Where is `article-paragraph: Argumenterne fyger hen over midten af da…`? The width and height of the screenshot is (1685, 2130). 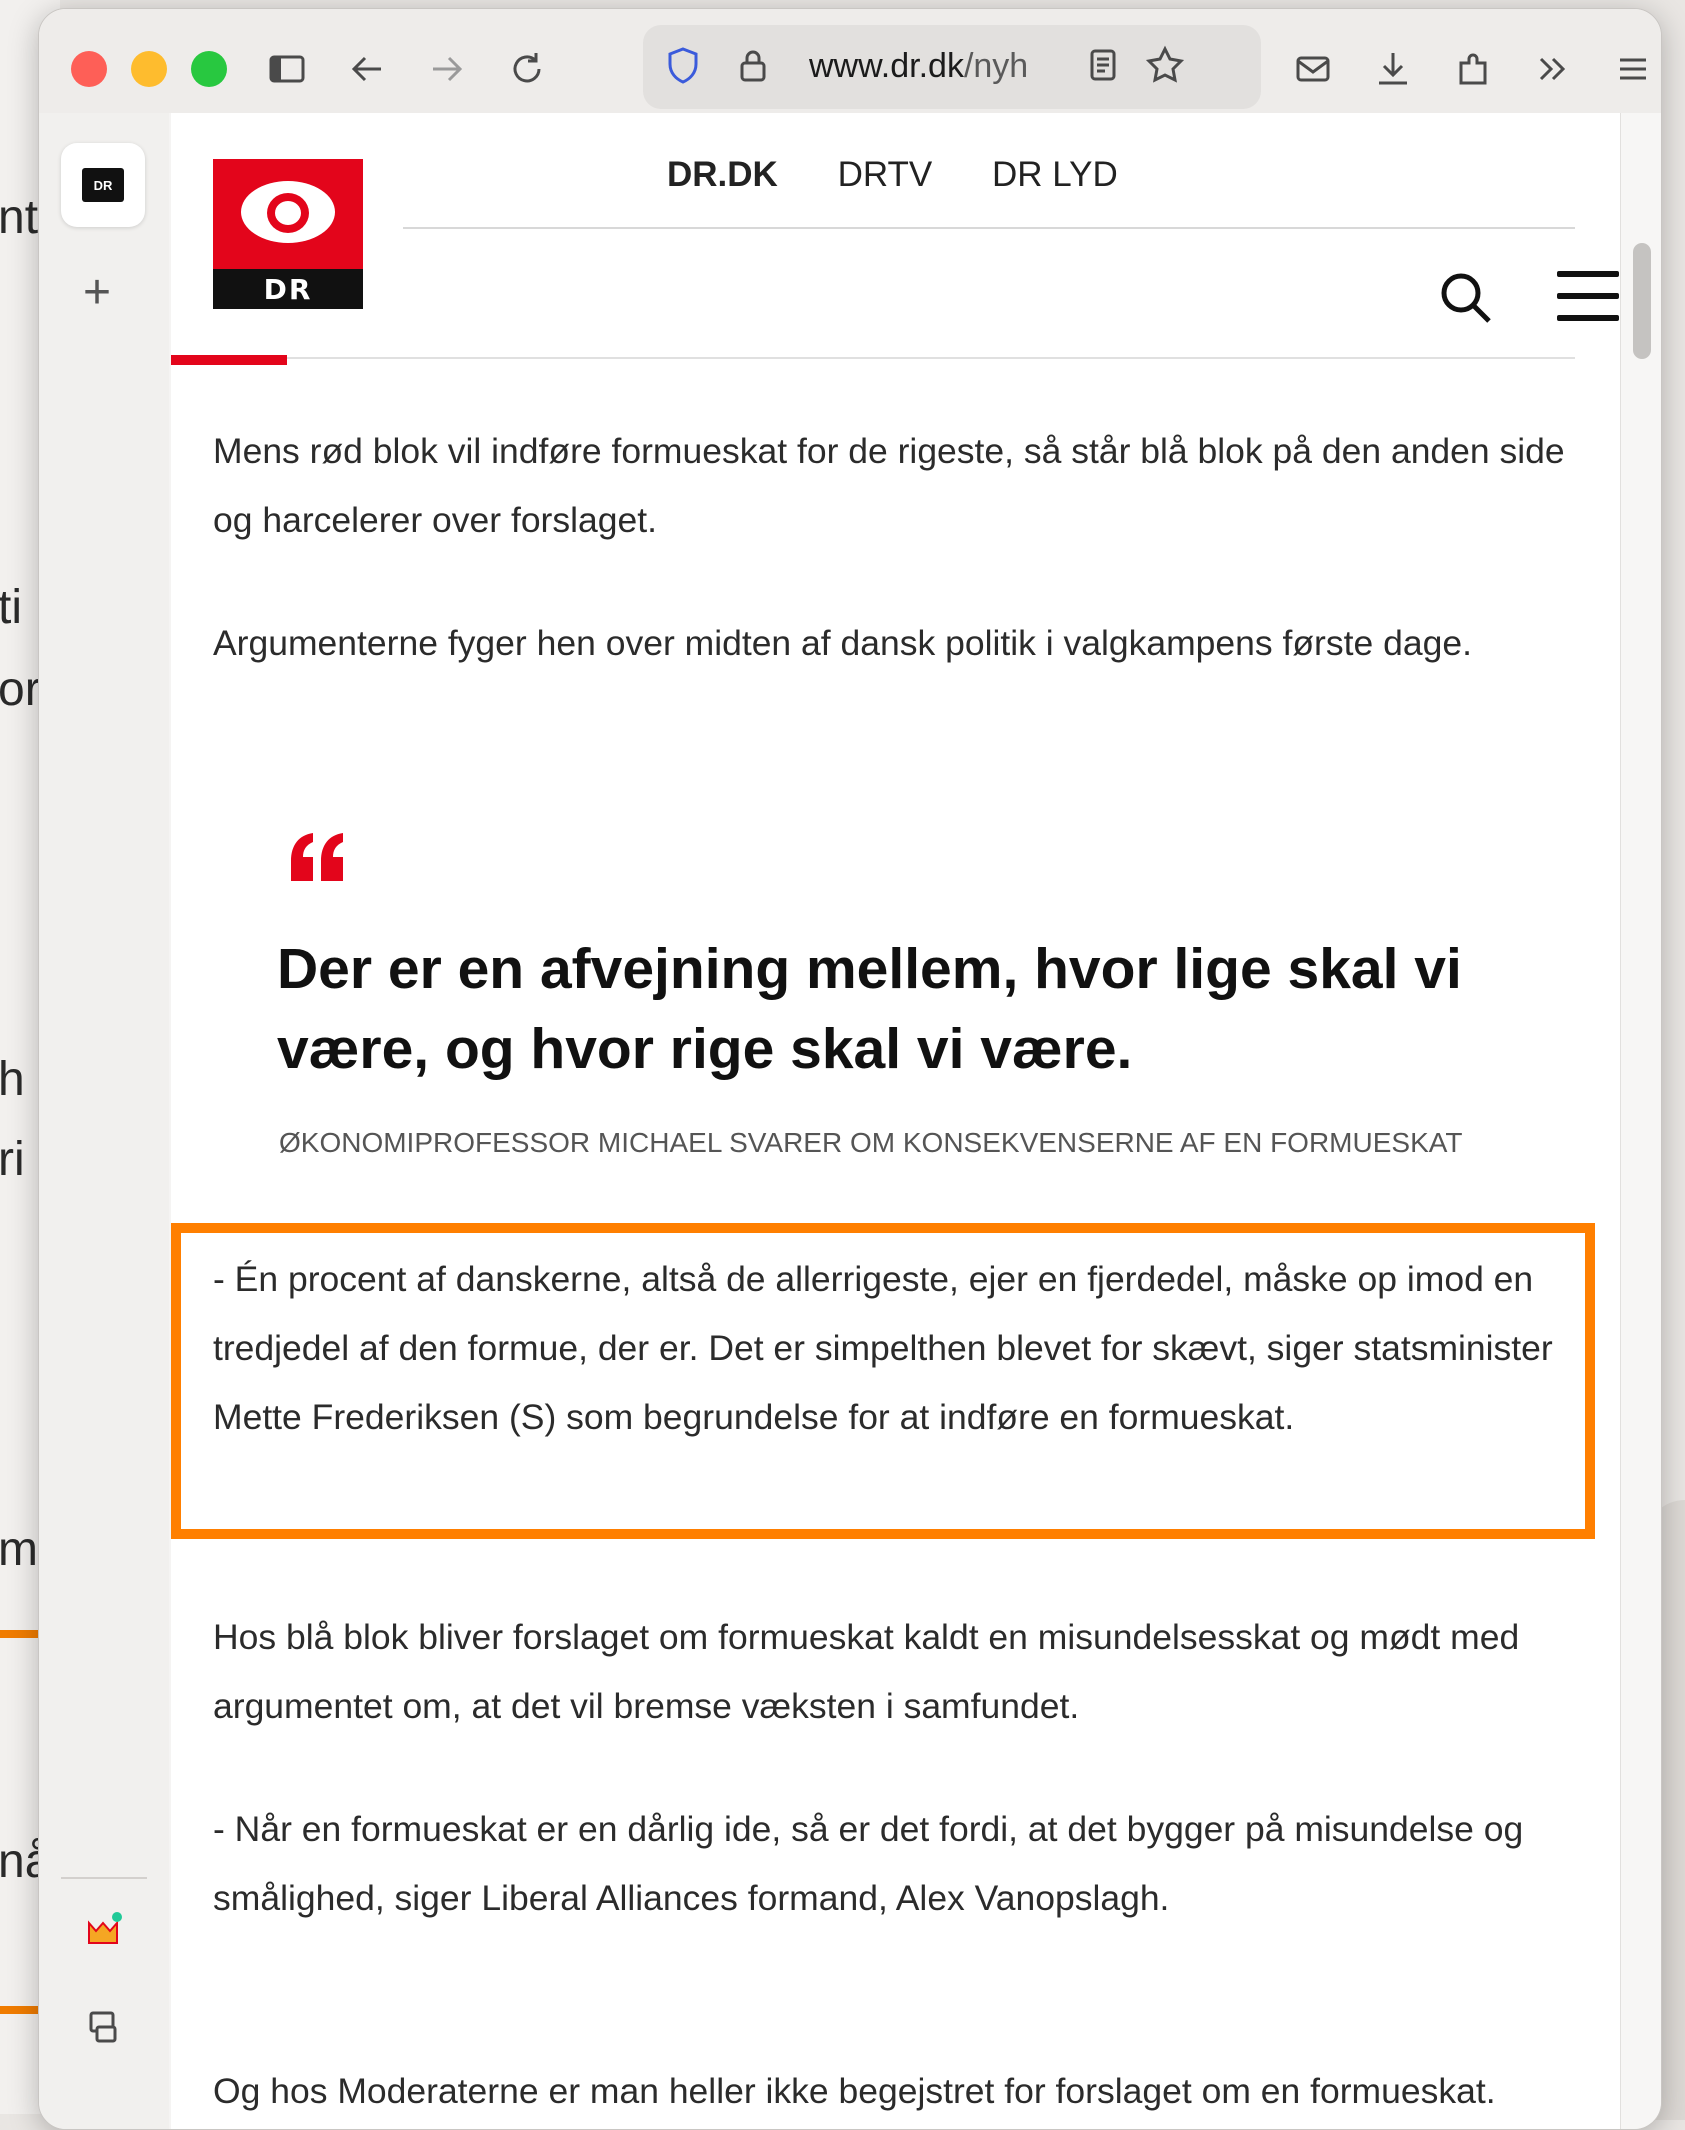
article-paragraph: Argumenterne fyger hen over midten af da… is located at coordinates (842, 643).